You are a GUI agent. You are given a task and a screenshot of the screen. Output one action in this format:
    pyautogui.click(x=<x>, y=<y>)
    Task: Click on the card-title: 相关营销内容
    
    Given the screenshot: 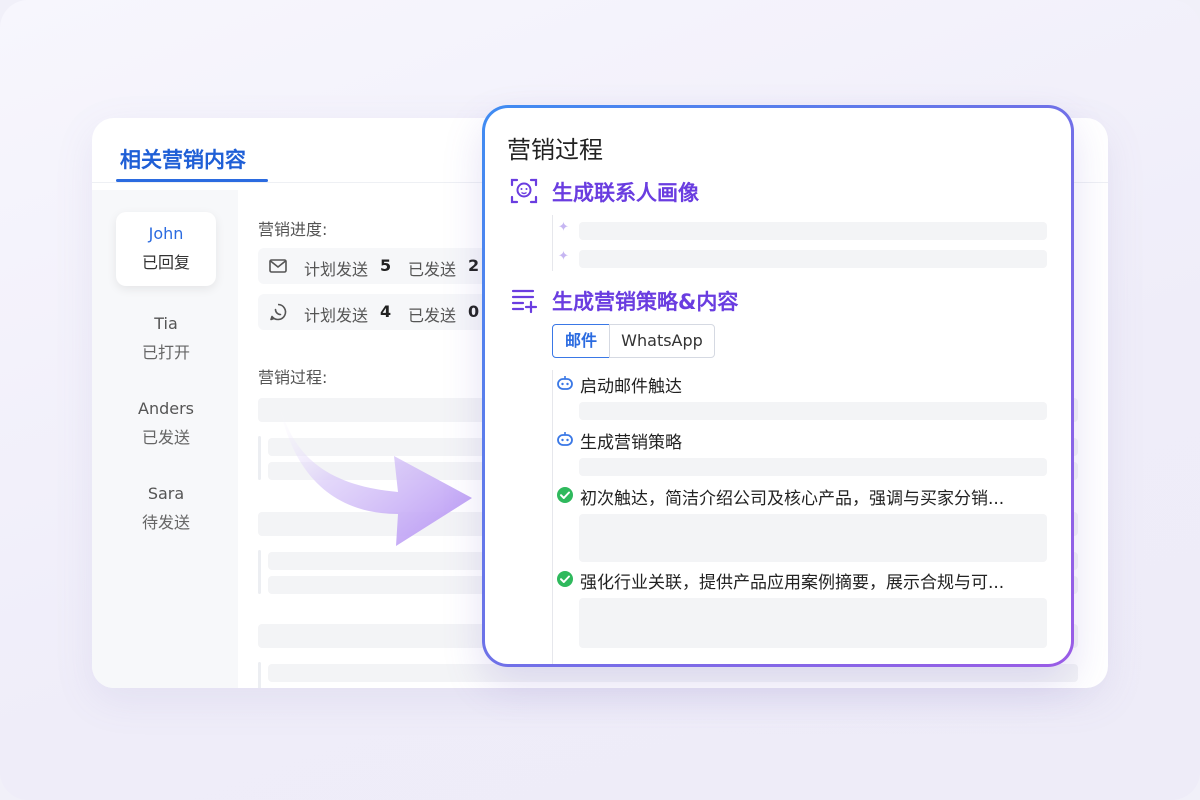 What is the action you would take?
    pyautogui.click(x=183, y=160)
    